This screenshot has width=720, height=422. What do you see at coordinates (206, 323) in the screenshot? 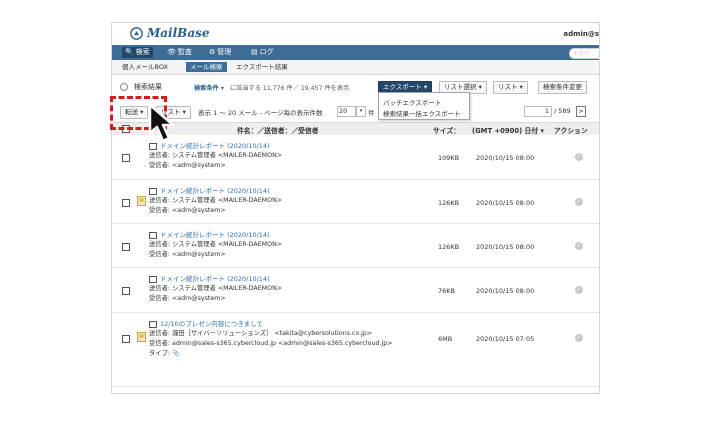
I see `mail-subject-link: 12/10のプレゼン内容につきまして` at bounding box center [206, 323].